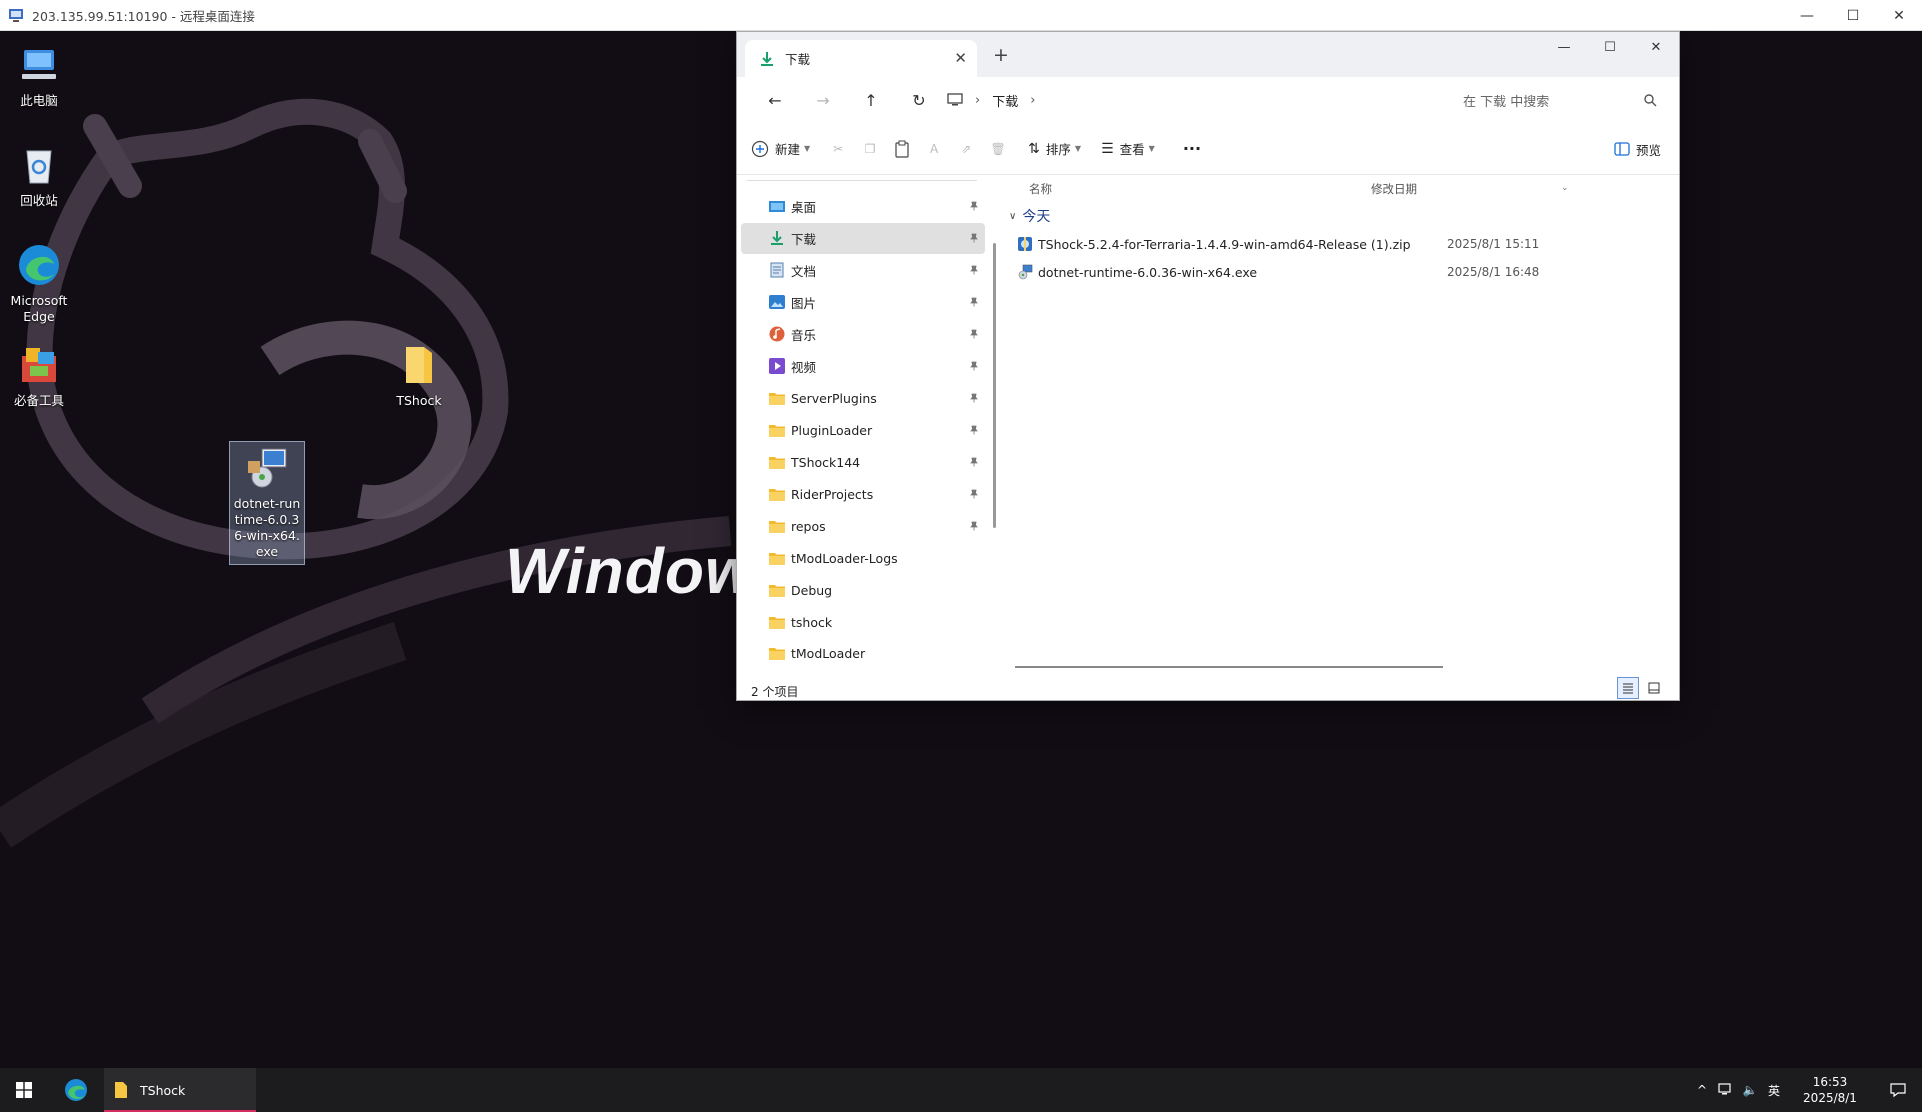 This screenshot has height=1112, width=1922. What do you see at coordinates (1128, 149) in the screenshot?
I see `view-button: ☰ 查看 ▼` at bounding box center [1128, 149].